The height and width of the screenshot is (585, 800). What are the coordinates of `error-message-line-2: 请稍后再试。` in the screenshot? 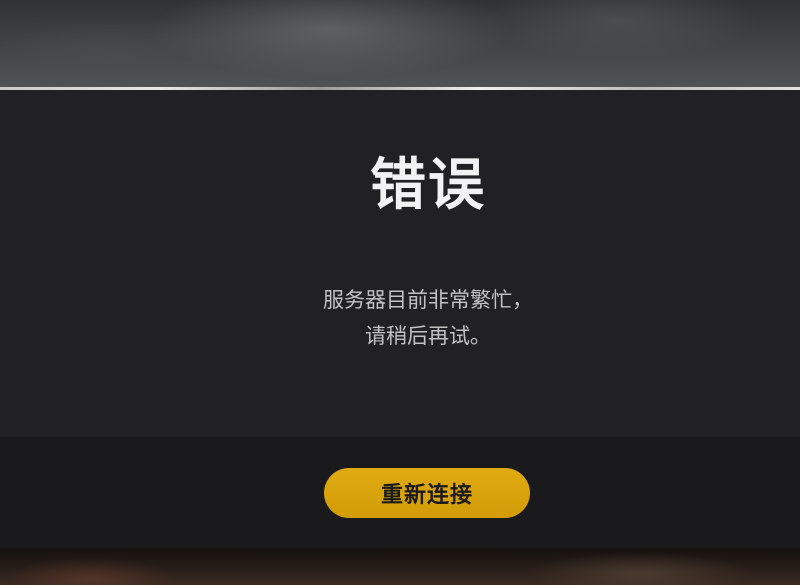 It's located at (428, 336).